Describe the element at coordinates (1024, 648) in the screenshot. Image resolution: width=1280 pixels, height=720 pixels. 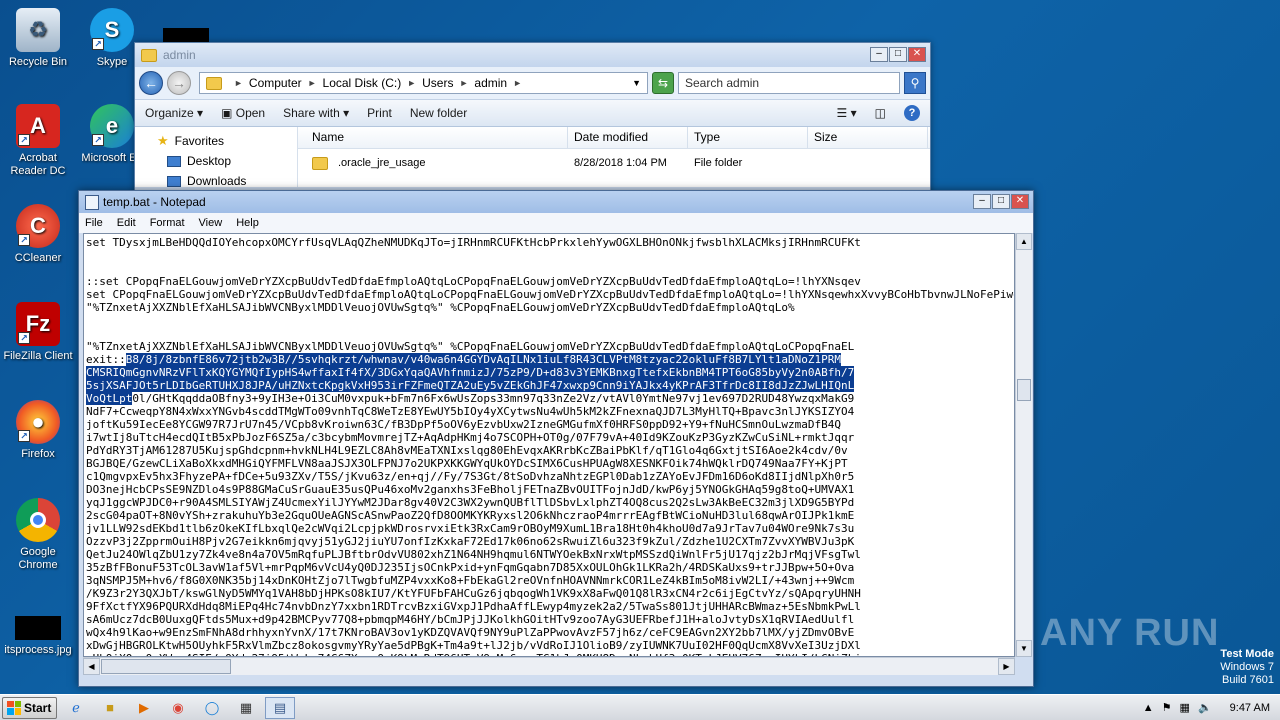
I see `scroll-down-icon: ▼` at that location.